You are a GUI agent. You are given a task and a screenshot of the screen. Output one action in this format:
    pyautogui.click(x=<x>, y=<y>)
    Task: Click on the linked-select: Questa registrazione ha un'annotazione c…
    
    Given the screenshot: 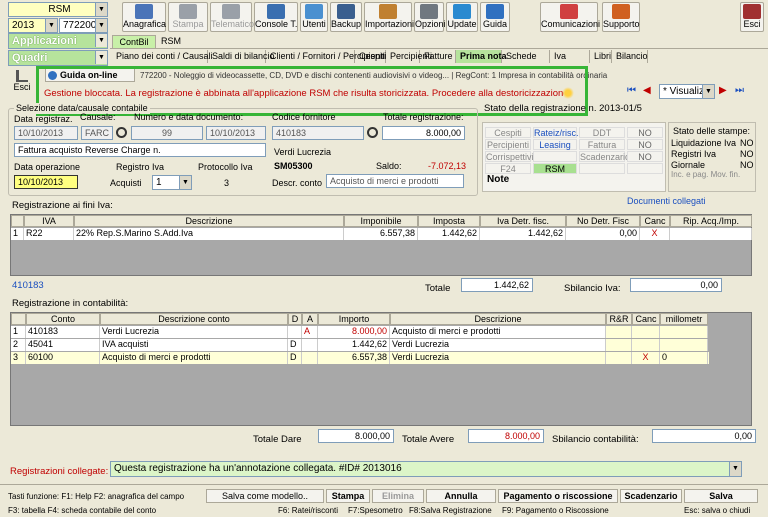 What is the action you would take?
    pyautogui.click(x=426, y=469)
    